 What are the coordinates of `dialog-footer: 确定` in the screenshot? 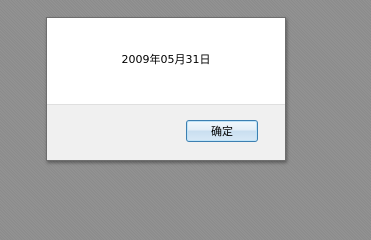 It's located at (166, 132).